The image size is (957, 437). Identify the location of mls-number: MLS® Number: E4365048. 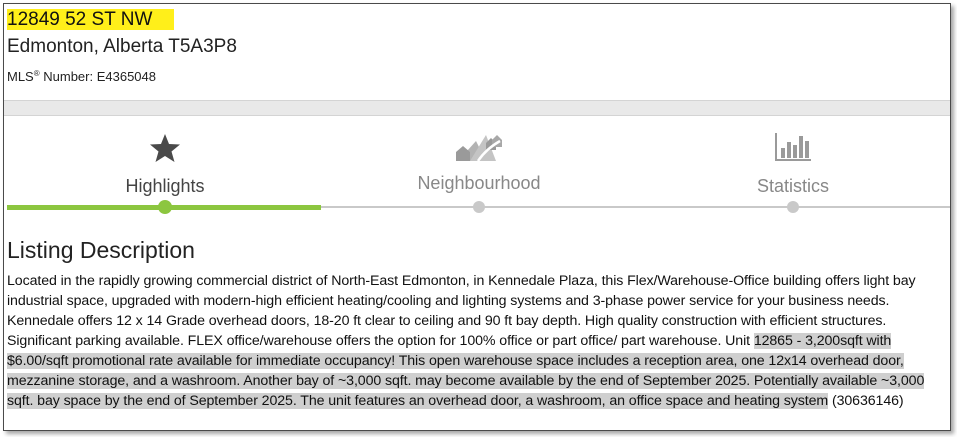
(81, 75).